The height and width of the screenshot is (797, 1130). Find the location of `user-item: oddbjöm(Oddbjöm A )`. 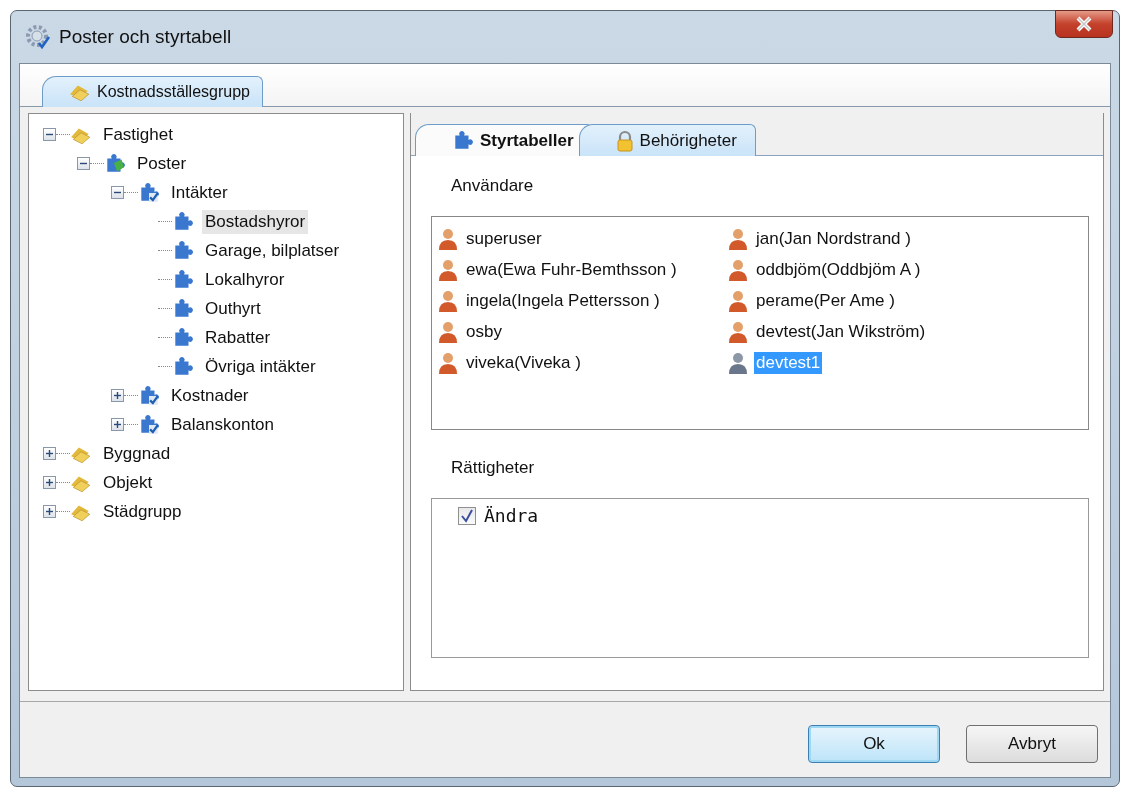

user-item: oddbjöm(Oddbjöm A ) is located at coordinates (838, 269).